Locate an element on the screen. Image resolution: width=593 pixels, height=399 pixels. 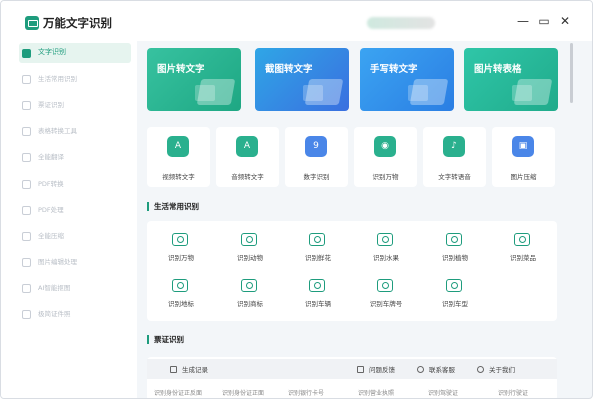
tool-label: 数字识别 is located at coordinates (316, 177).